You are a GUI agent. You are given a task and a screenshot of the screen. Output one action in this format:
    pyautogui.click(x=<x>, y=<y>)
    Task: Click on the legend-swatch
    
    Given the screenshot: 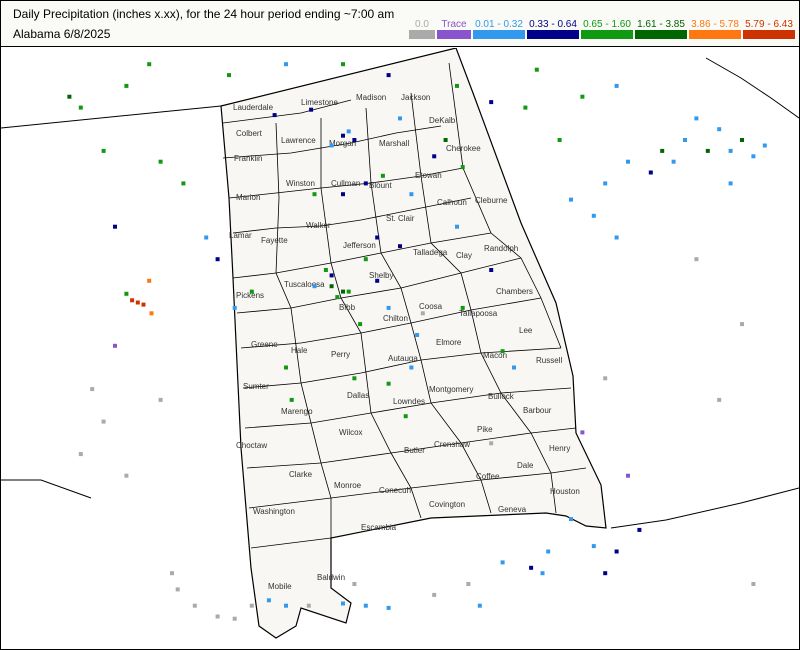 What is the action you would take?
    pyautogui.click(x=661, y=34)
    